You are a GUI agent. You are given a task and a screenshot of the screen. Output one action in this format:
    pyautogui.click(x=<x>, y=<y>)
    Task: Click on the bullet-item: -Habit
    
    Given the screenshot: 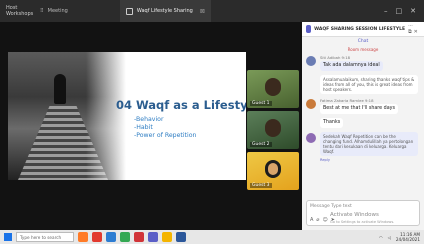 What is the action you would take?
    pyautogui.click(x=143, y=127)
    